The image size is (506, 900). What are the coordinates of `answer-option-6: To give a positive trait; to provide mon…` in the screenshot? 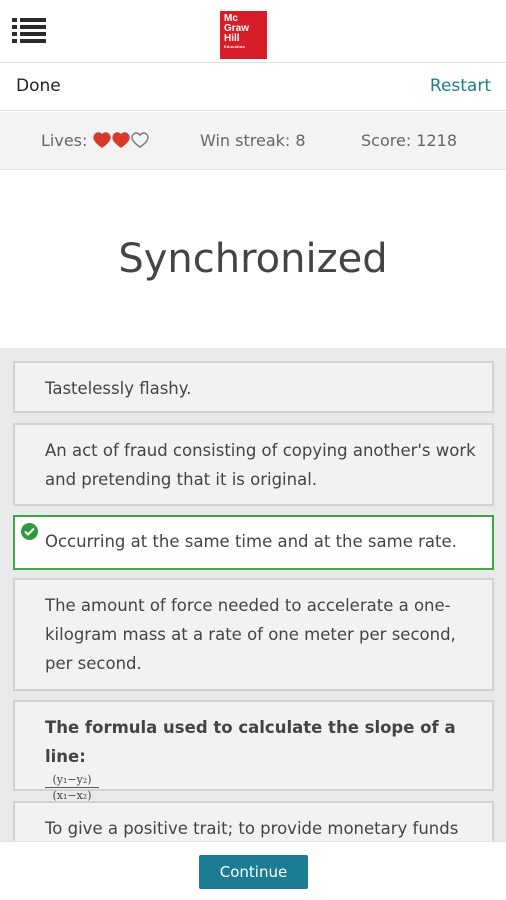 It's located at (253, 821).